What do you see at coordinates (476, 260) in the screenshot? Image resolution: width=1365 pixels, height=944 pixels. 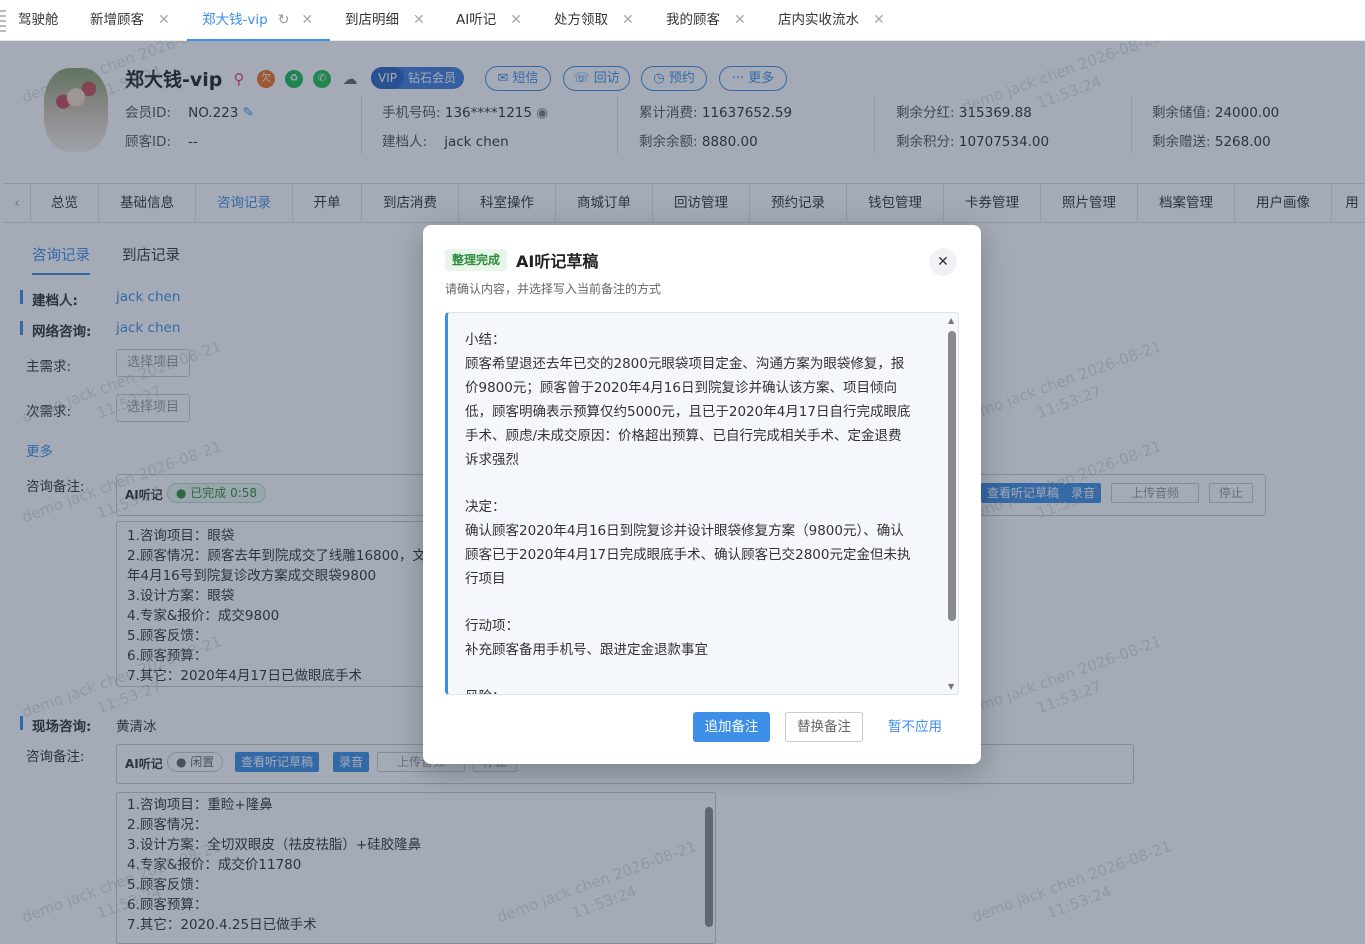 I see `status-badge: 整理完成` at bounding box center [476, 260].